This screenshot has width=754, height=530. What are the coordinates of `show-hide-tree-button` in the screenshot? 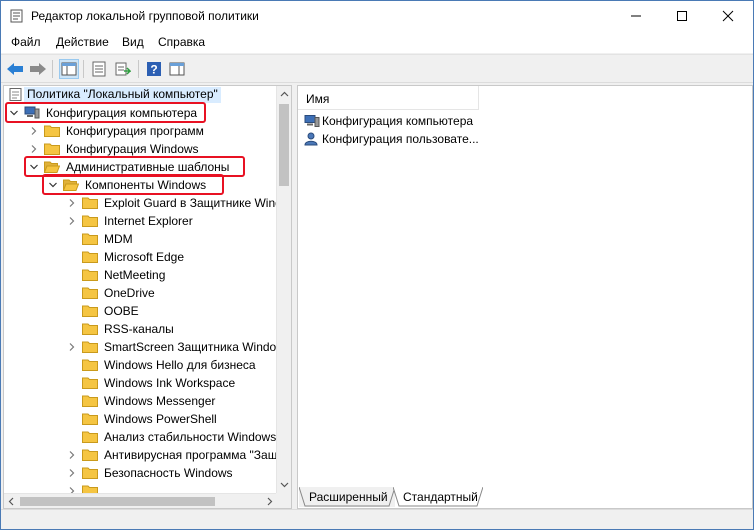 It's located at (69, 69).